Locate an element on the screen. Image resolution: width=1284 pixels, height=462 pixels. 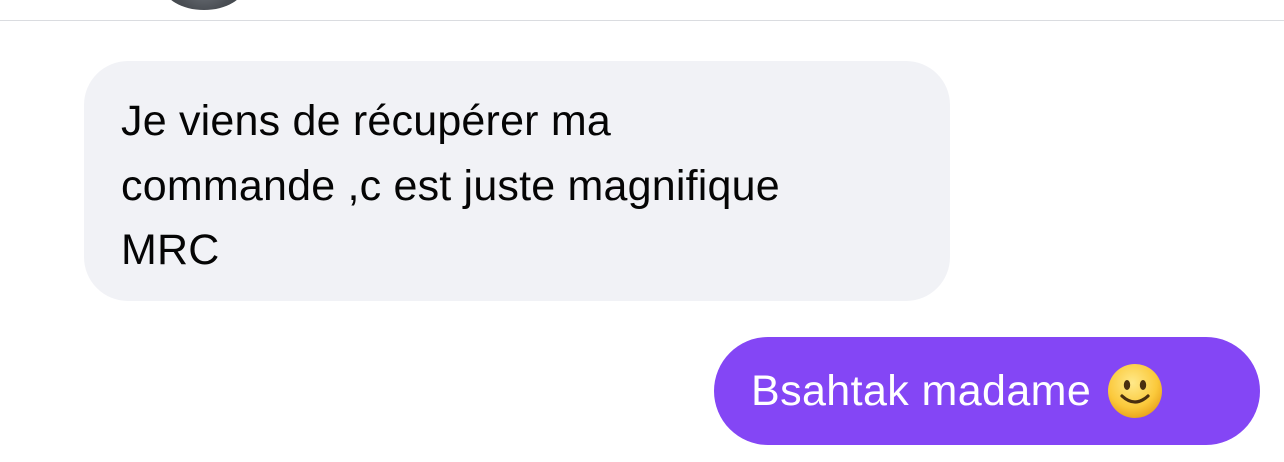
incoming-message-line: commande ,c est juste magnifique is located at coordinates (450, 185).